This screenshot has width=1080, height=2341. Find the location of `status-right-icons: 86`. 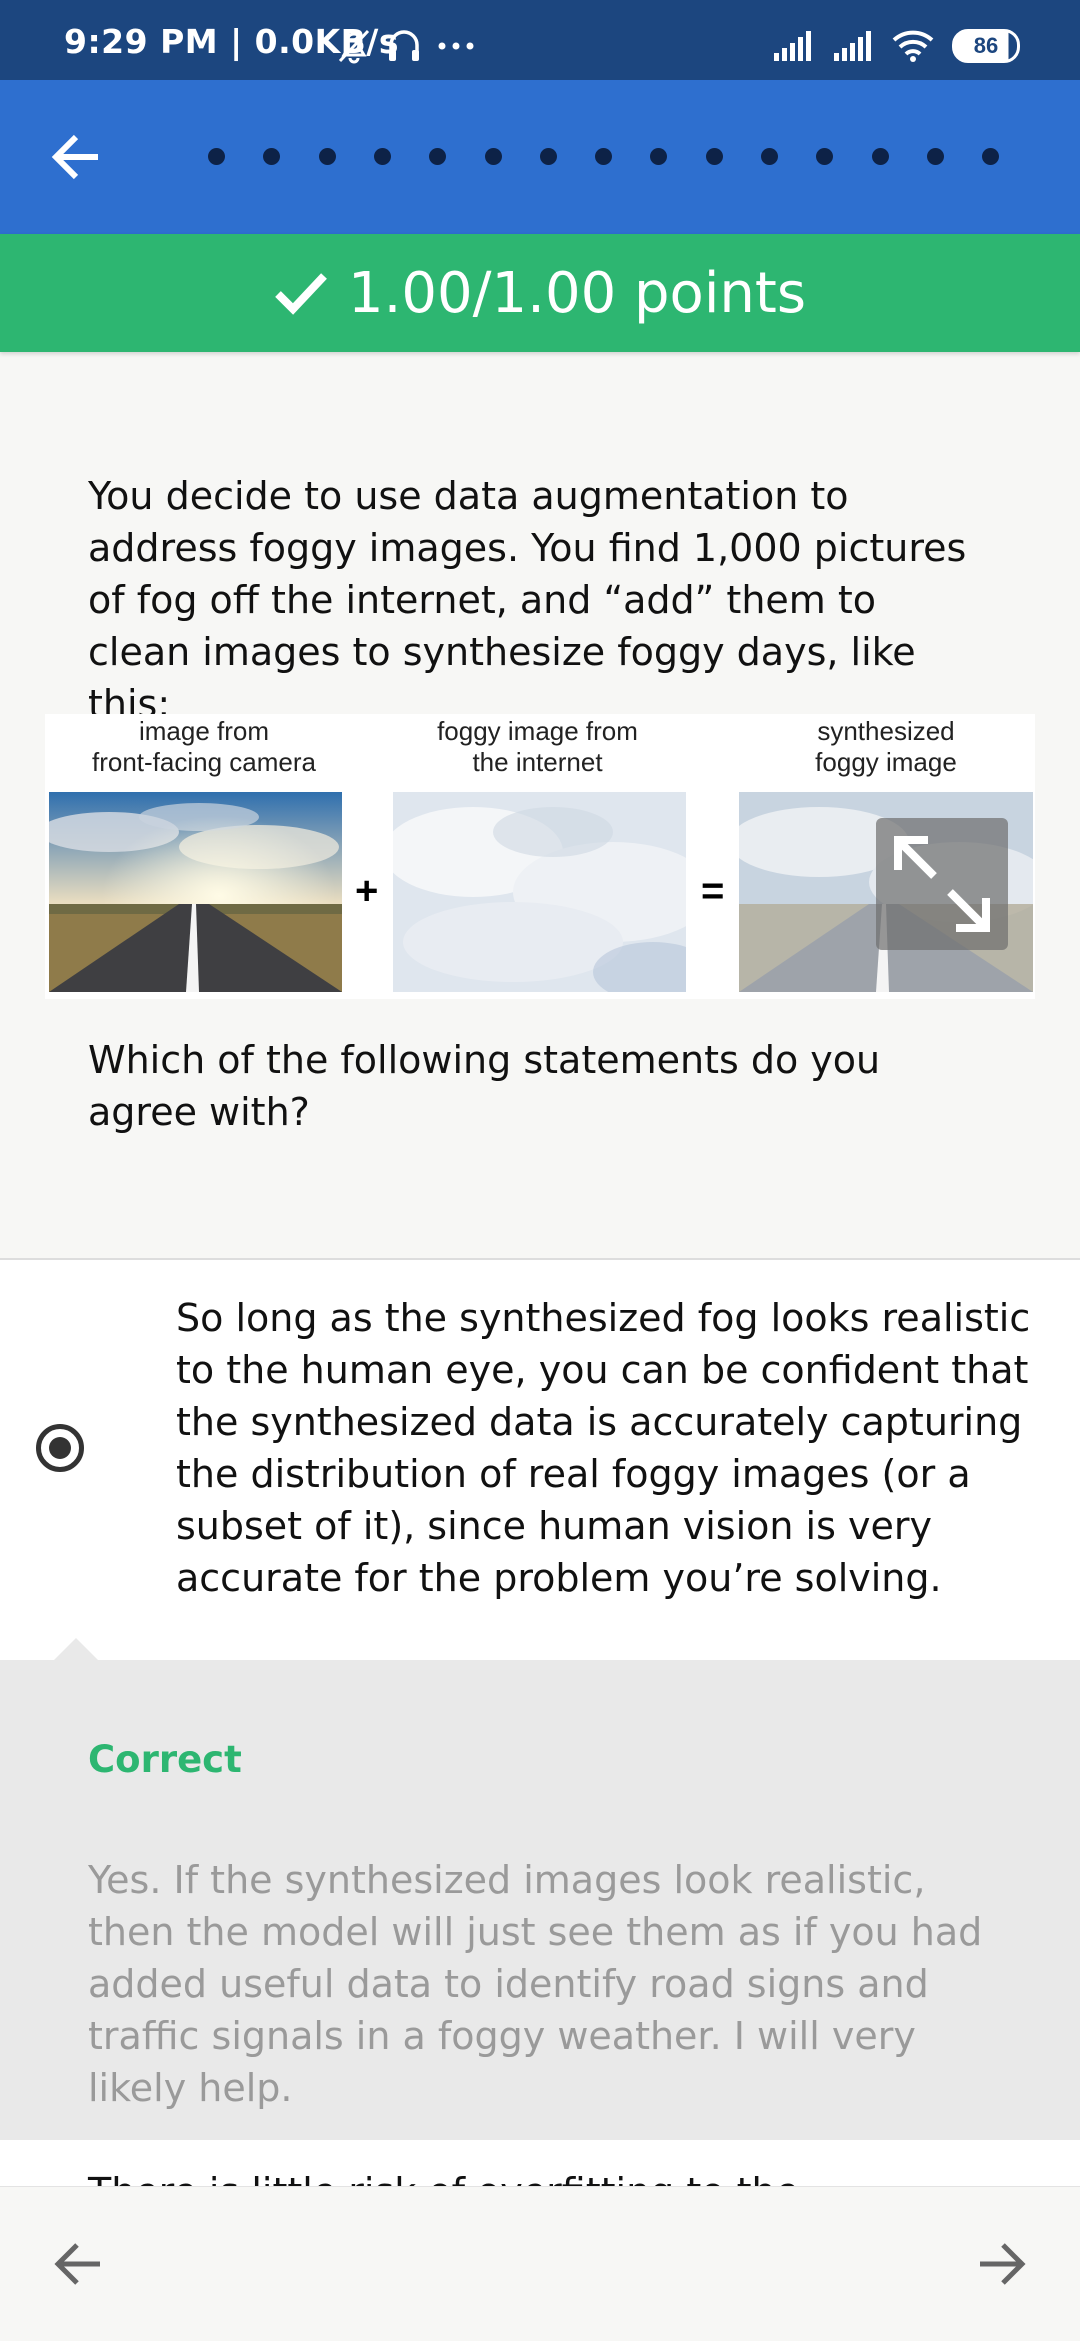

status-right-icons: 86 is located at coordinates (896, 46).